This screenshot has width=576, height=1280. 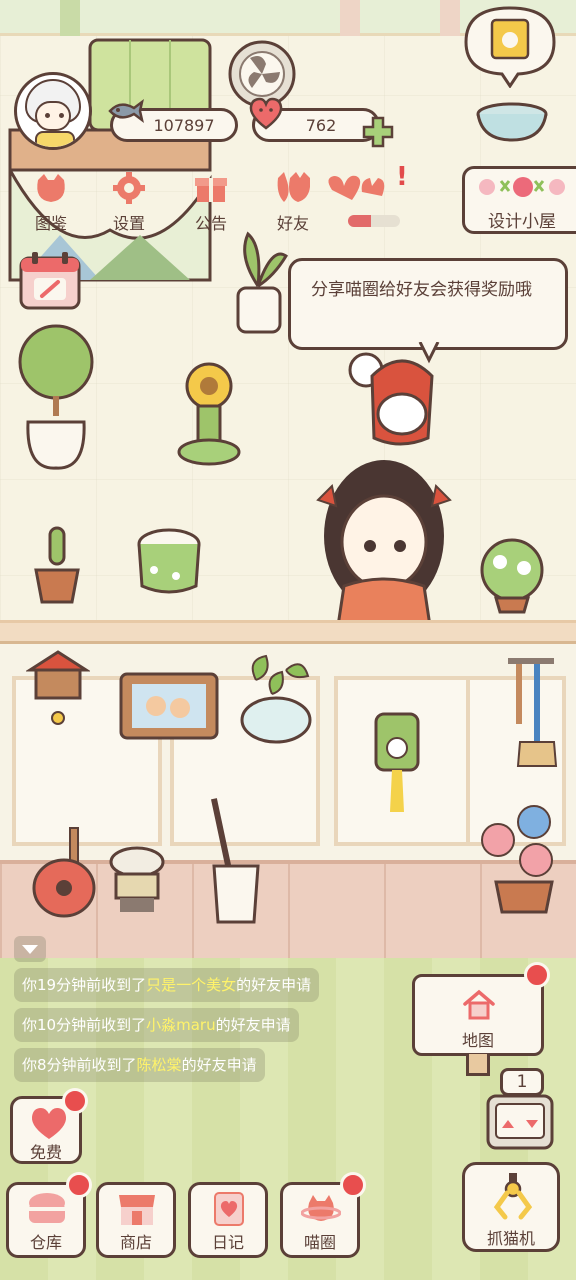 What do you see at coordinates (353, 1185) in the screenshot?
I see `cat-circle-notification-dot` at bounding box center [353, 1185].